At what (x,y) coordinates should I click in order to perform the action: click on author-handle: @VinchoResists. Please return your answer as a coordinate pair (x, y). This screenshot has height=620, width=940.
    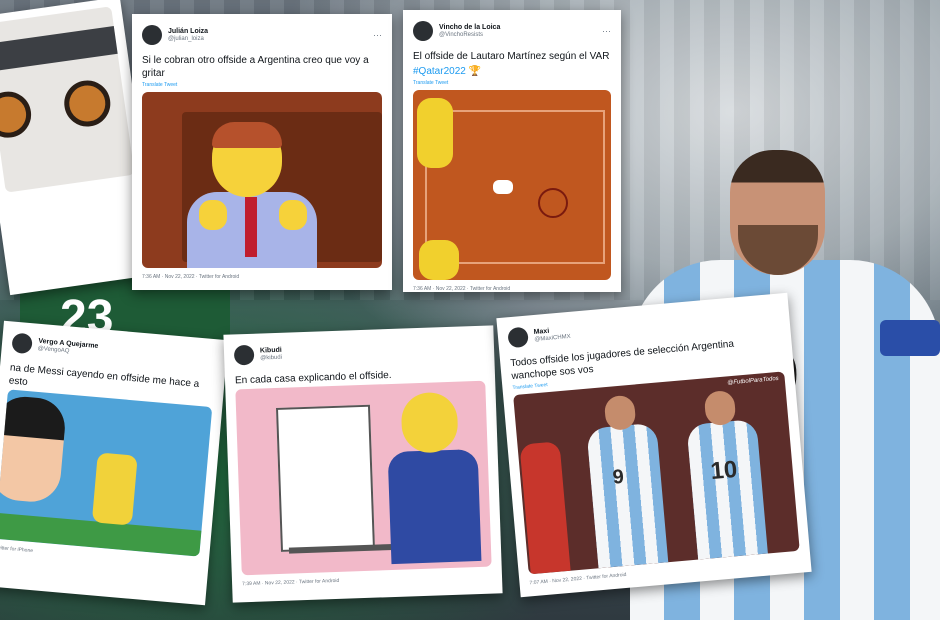
    Looking at the image, I should click on (469, 35).